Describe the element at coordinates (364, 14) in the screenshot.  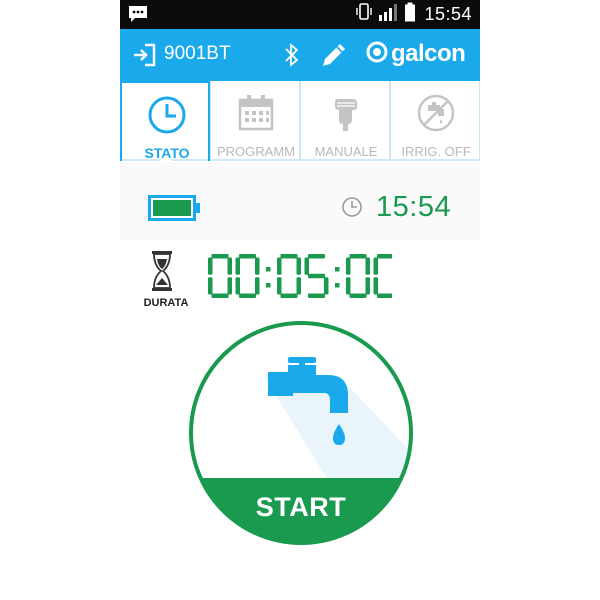
I see `vibrate-icon` at that location.